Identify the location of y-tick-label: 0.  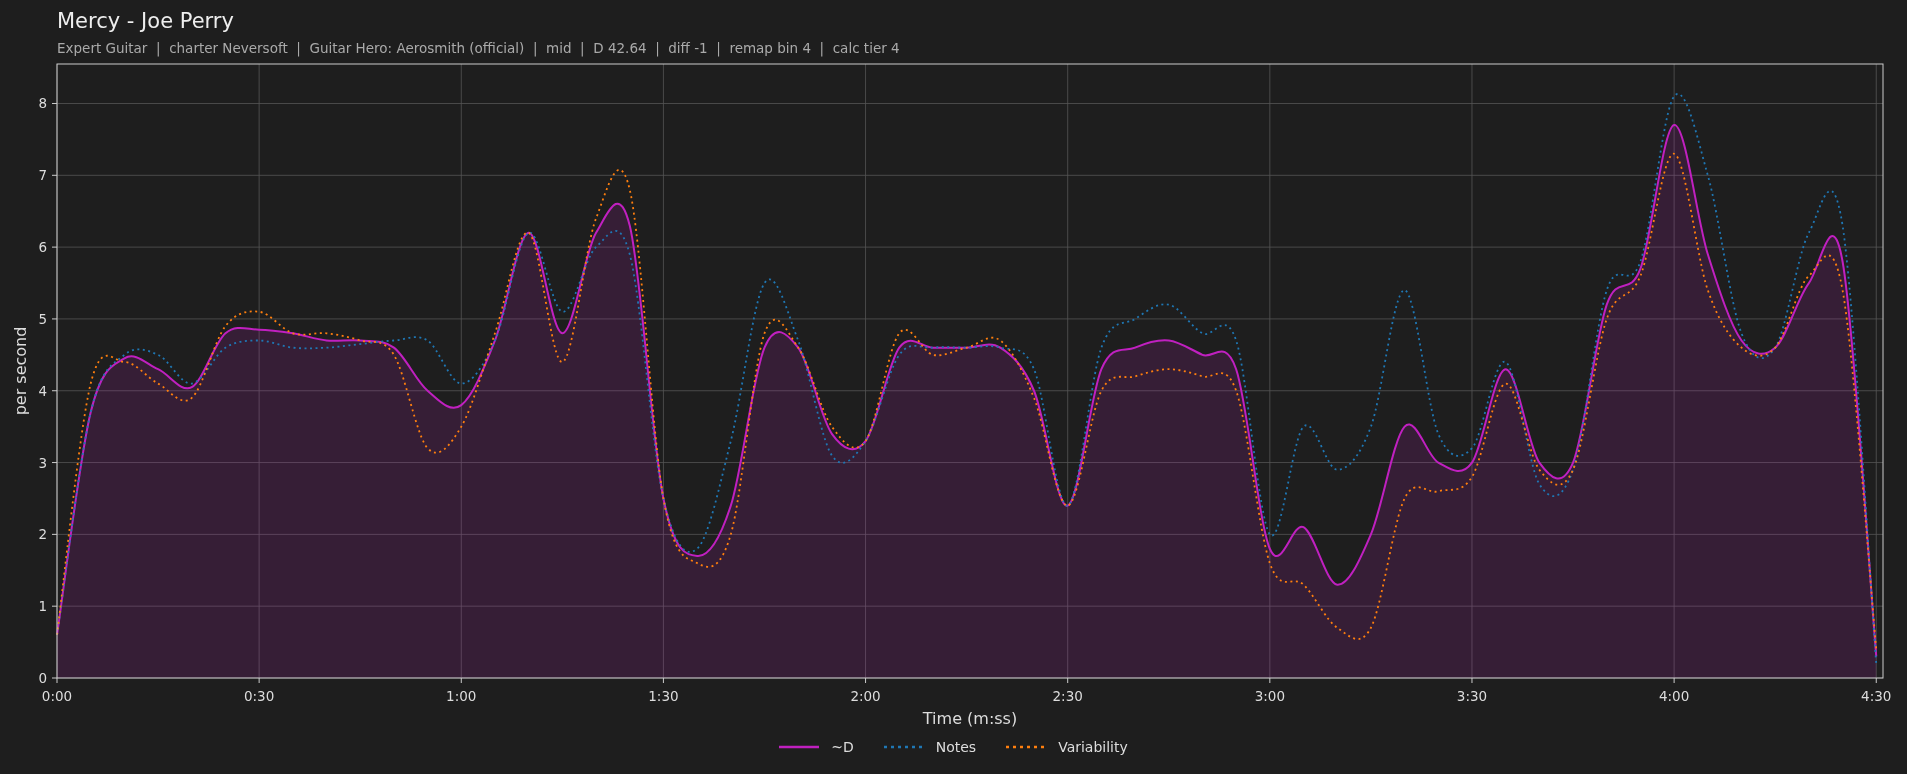
(42, 678).